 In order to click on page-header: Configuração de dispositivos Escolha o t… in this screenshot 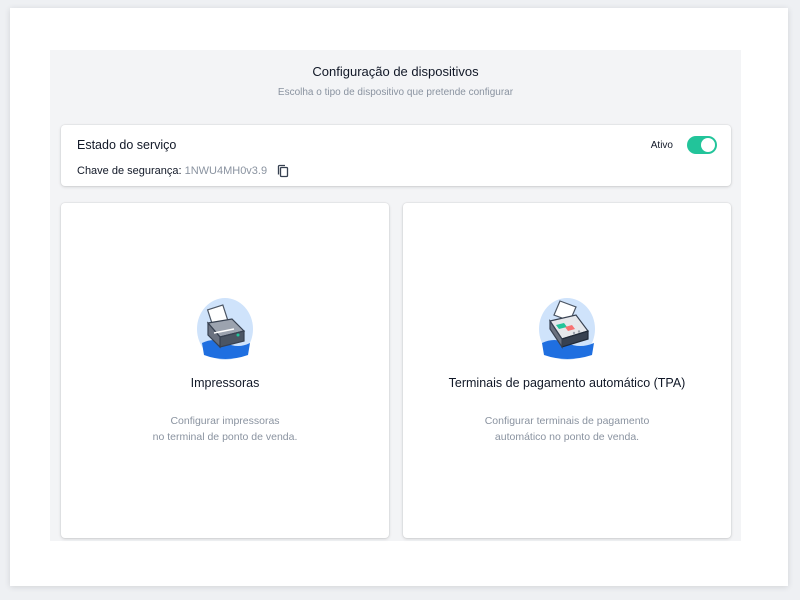, I will do `click(395, 81)`.